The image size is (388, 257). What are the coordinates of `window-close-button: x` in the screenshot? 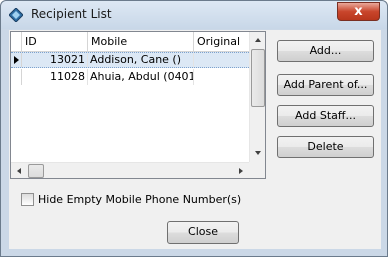 It's located at (358, 11).